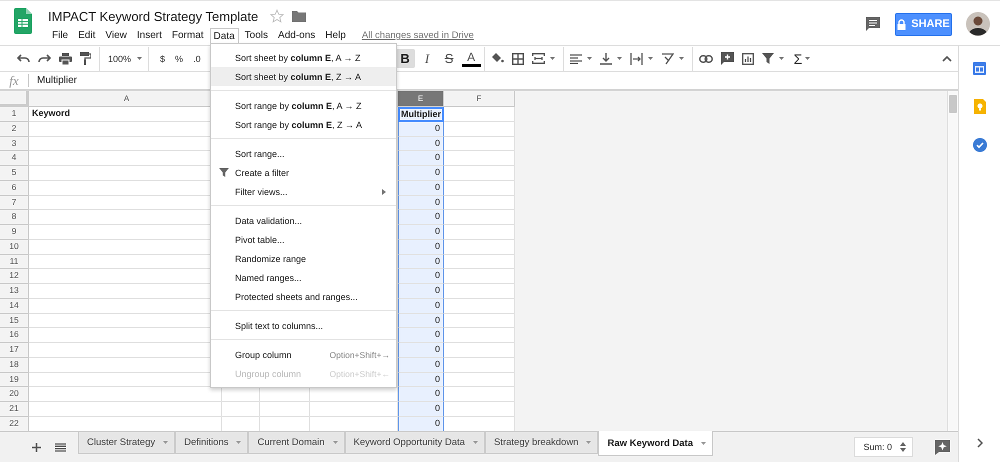 The width and height of the screenshot is (1000, 462). What do you see at coordinates (952, 261) in the screenshot?
I see `vertical-scrollbar` at bounding box center [952, 261].